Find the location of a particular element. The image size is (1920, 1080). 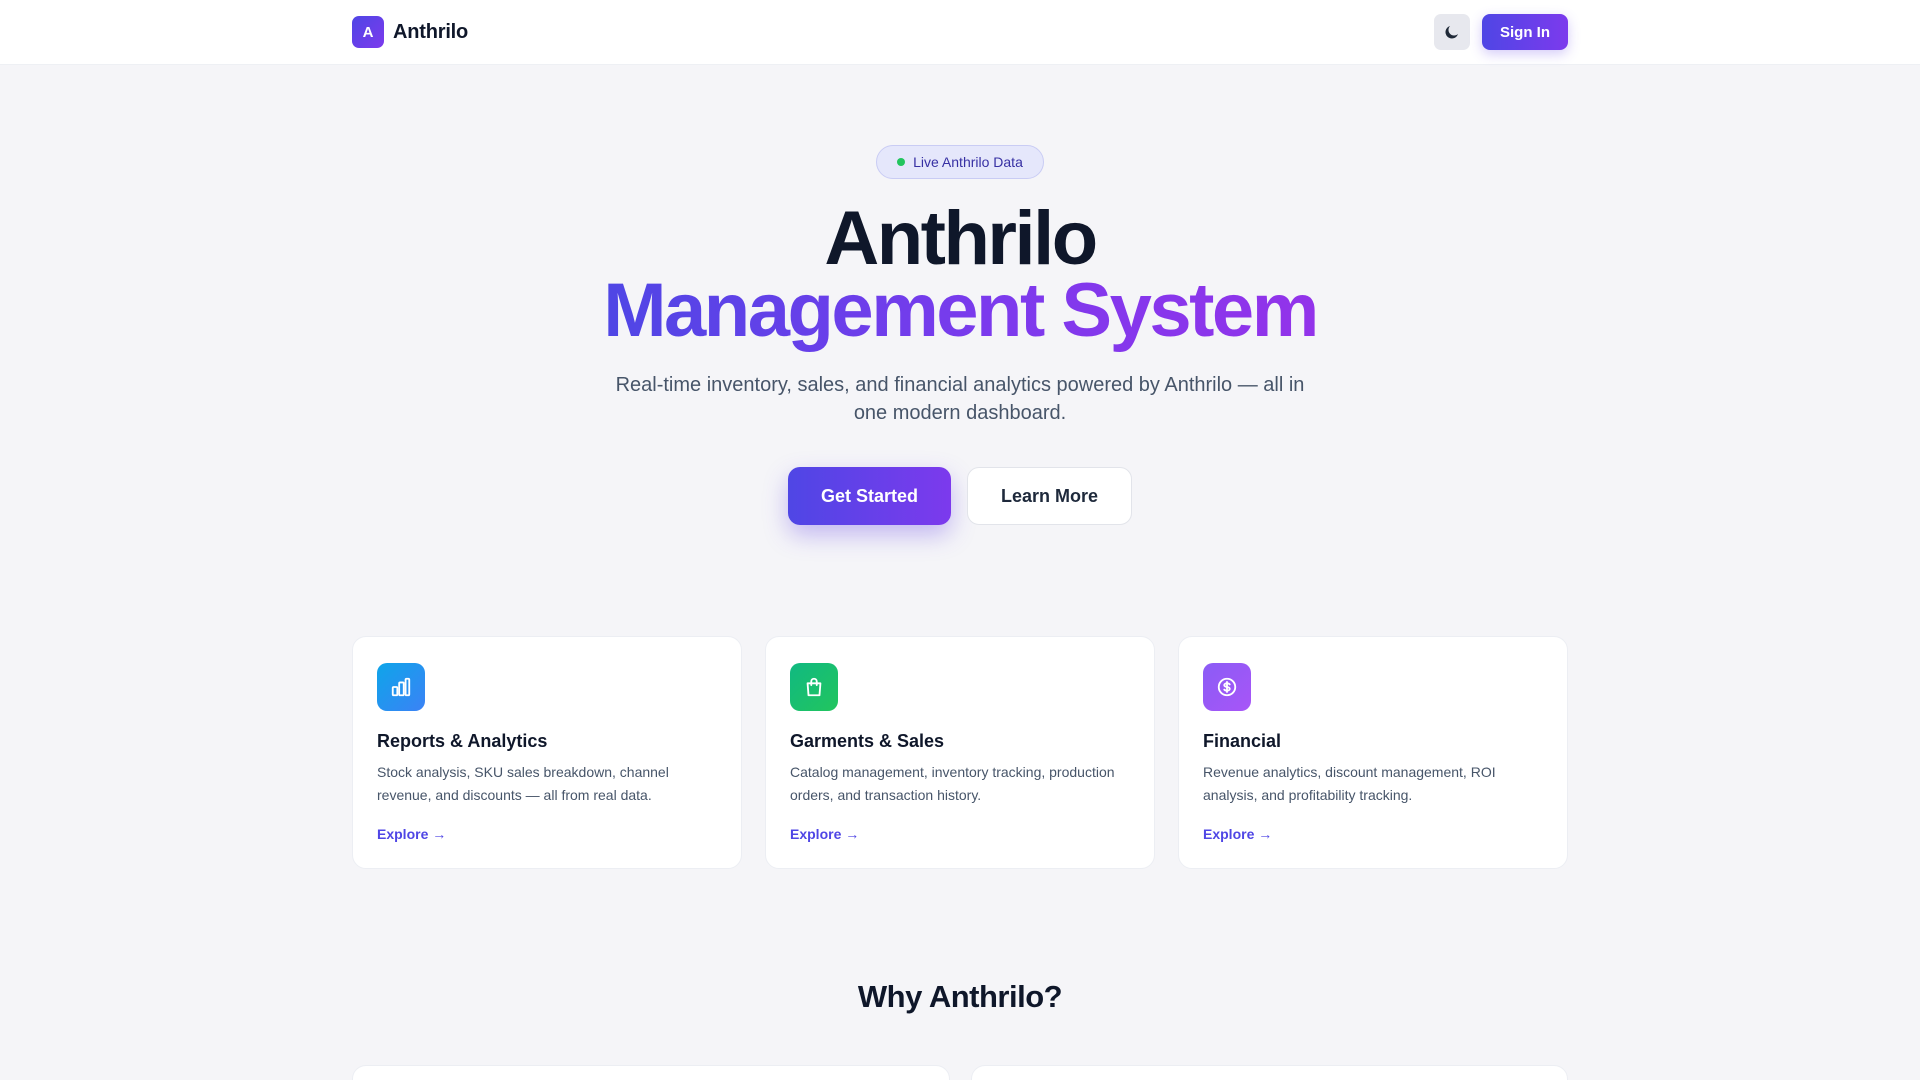

hero-title-line2: Management System is located at coordinates (960, 311).